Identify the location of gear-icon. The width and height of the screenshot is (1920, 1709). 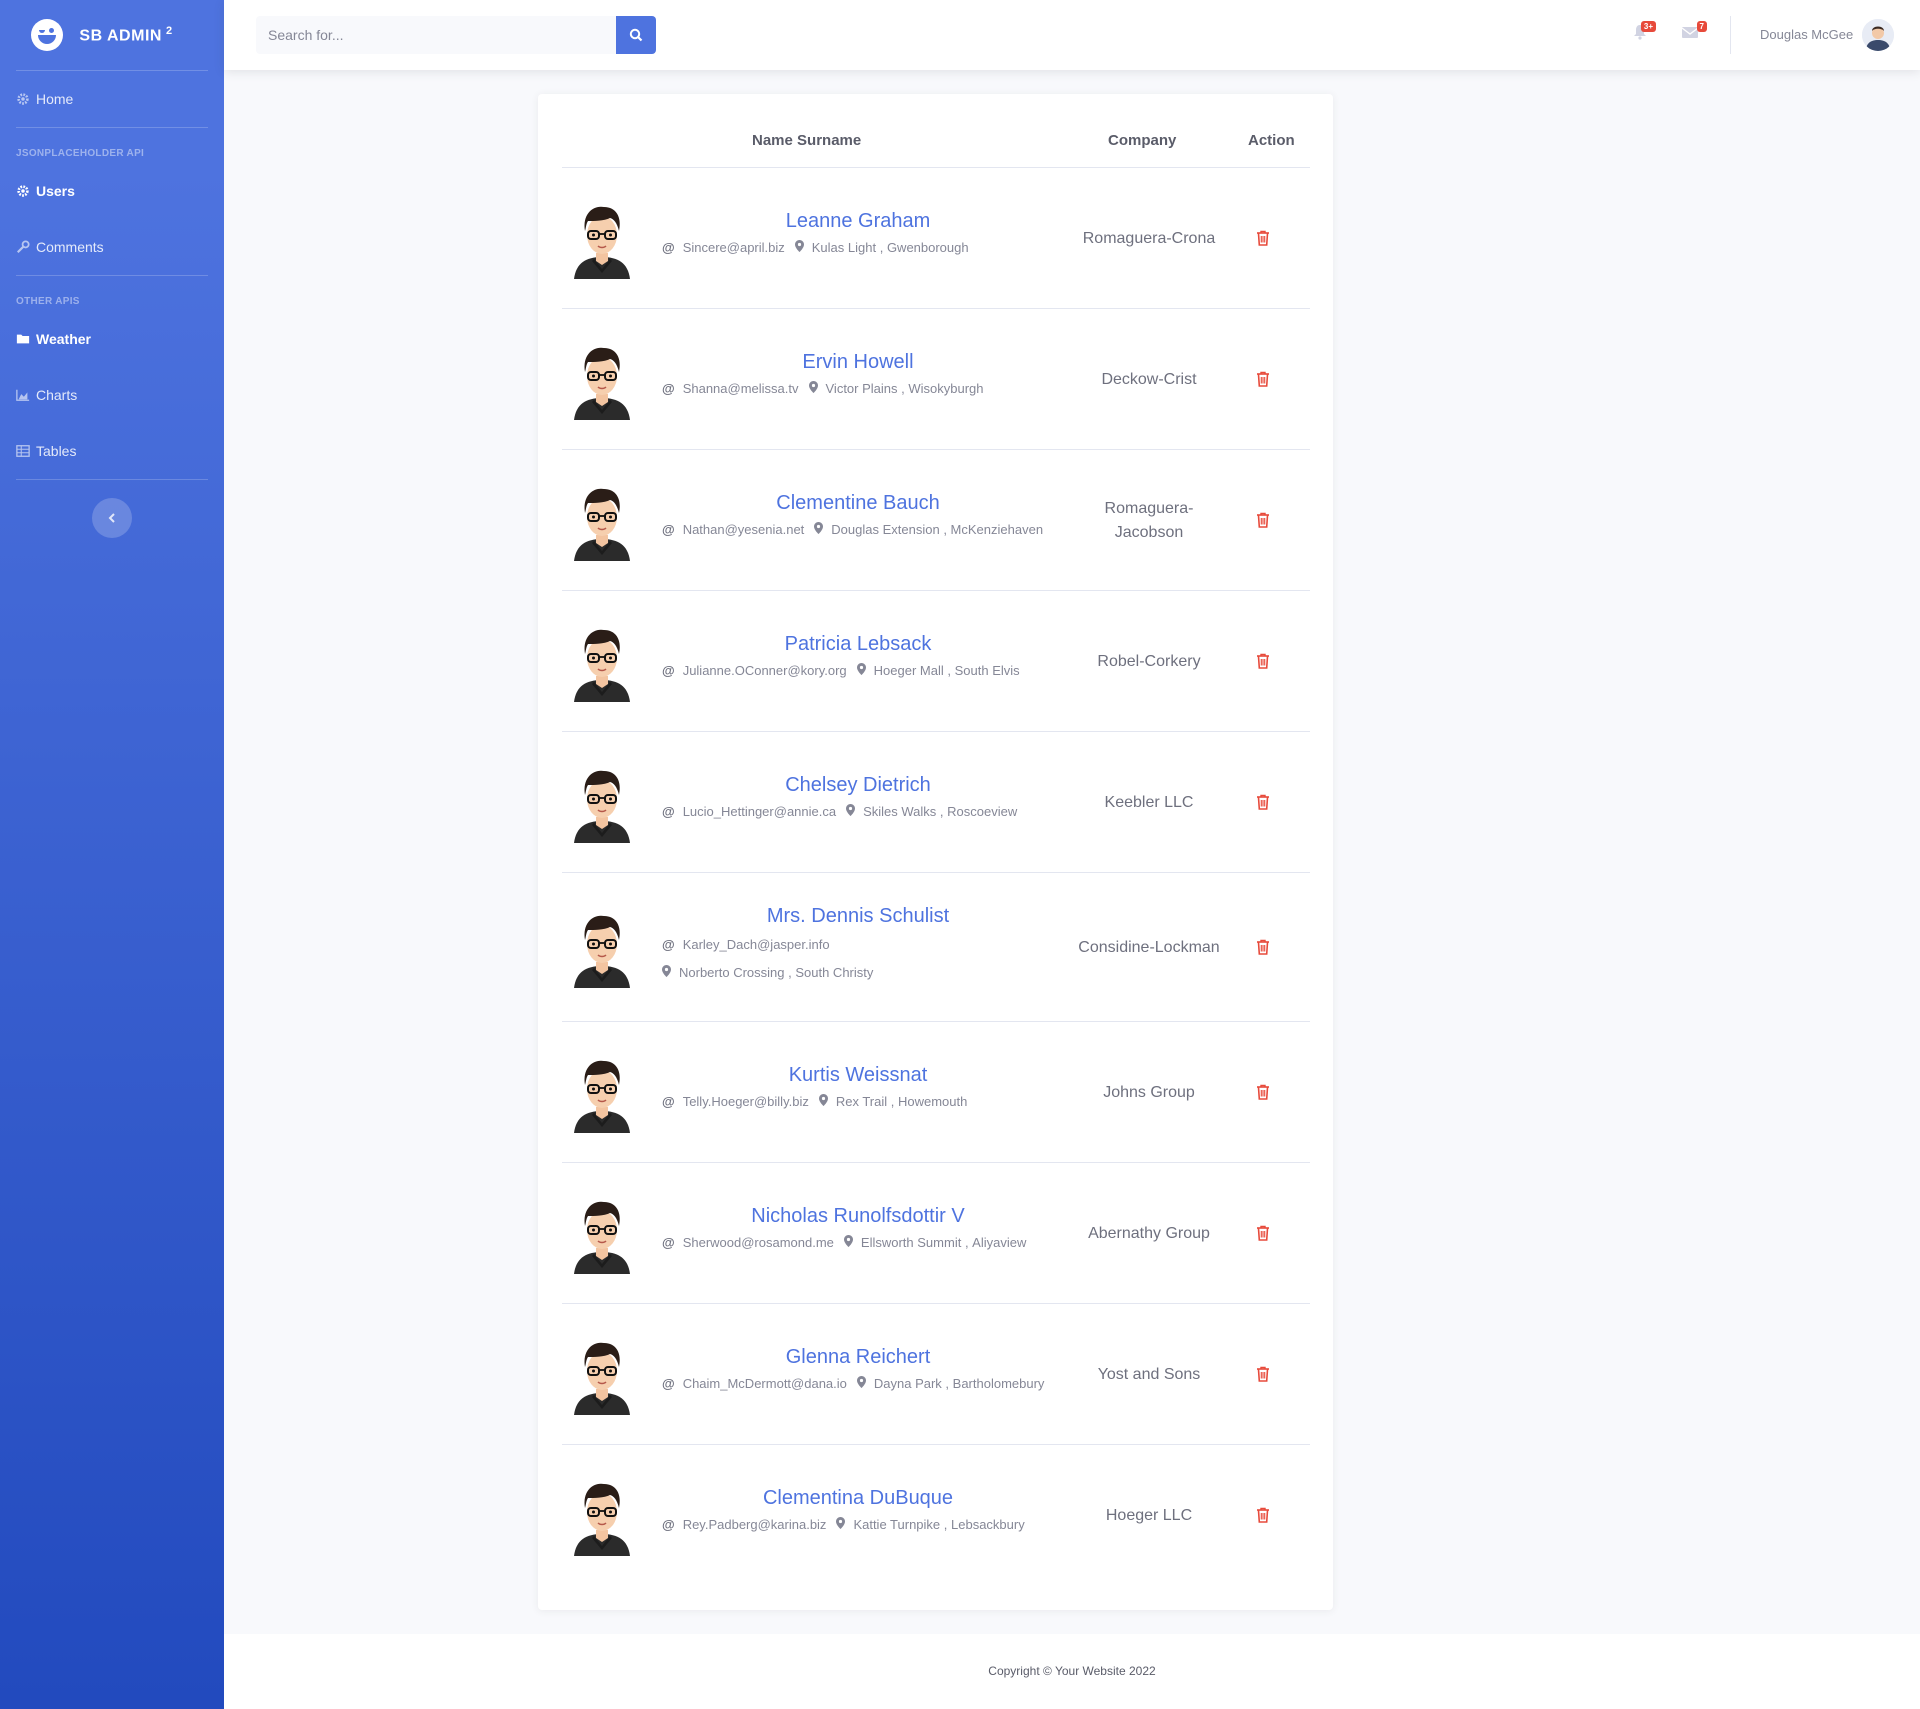
(23, 99).